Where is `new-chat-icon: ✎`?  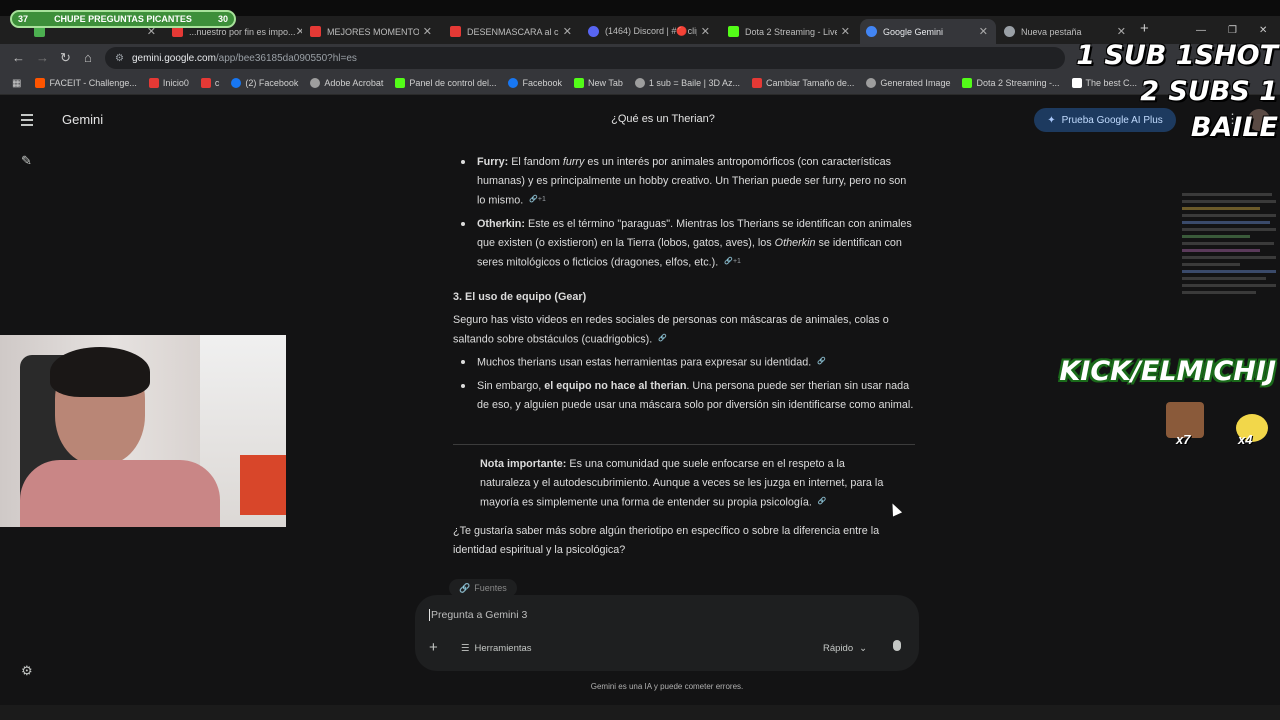
new-chat-icon: ✎ is located at coordinates (26, 161).